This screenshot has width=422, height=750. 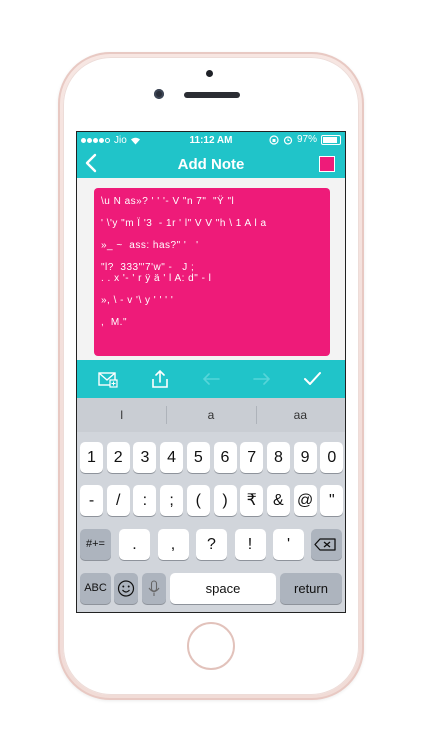 I want to click on note-line: "l? 333"'7'w" - J ;, so click(x=148, y=267).